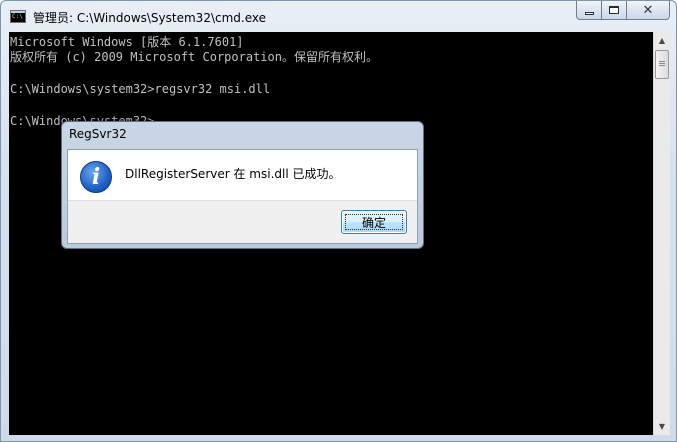  What do you see at coordinates (661, 233) in the screenshot?
I see `vertical-scrollbar: ▲ ▼` at bounding box center [661, 233].